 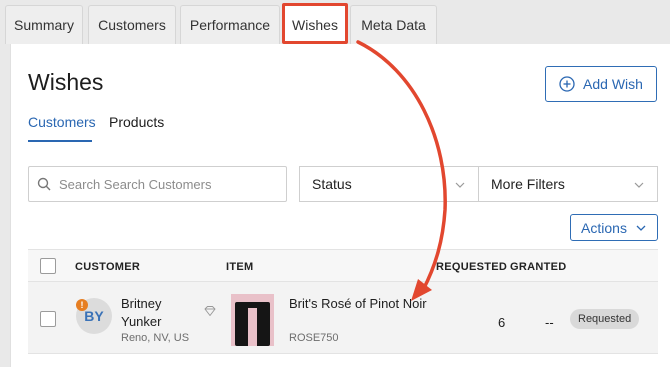 I want to click on tab-label: Summary, so click(x=44, y=25).